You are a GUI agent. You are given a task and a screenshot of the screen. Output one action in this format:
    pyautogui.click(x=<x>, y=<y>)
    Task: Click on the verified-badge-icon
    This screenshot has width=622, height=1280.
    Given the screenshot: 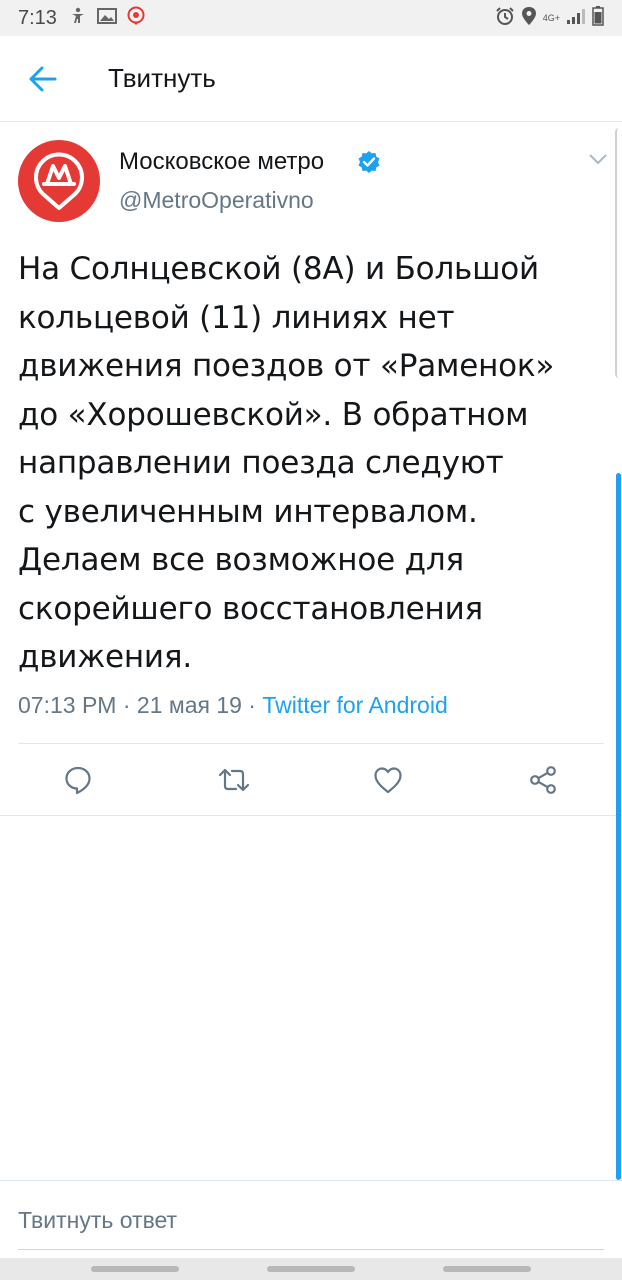 What is the action you would take?
    pyautogui.click(x=369, y=164)
    